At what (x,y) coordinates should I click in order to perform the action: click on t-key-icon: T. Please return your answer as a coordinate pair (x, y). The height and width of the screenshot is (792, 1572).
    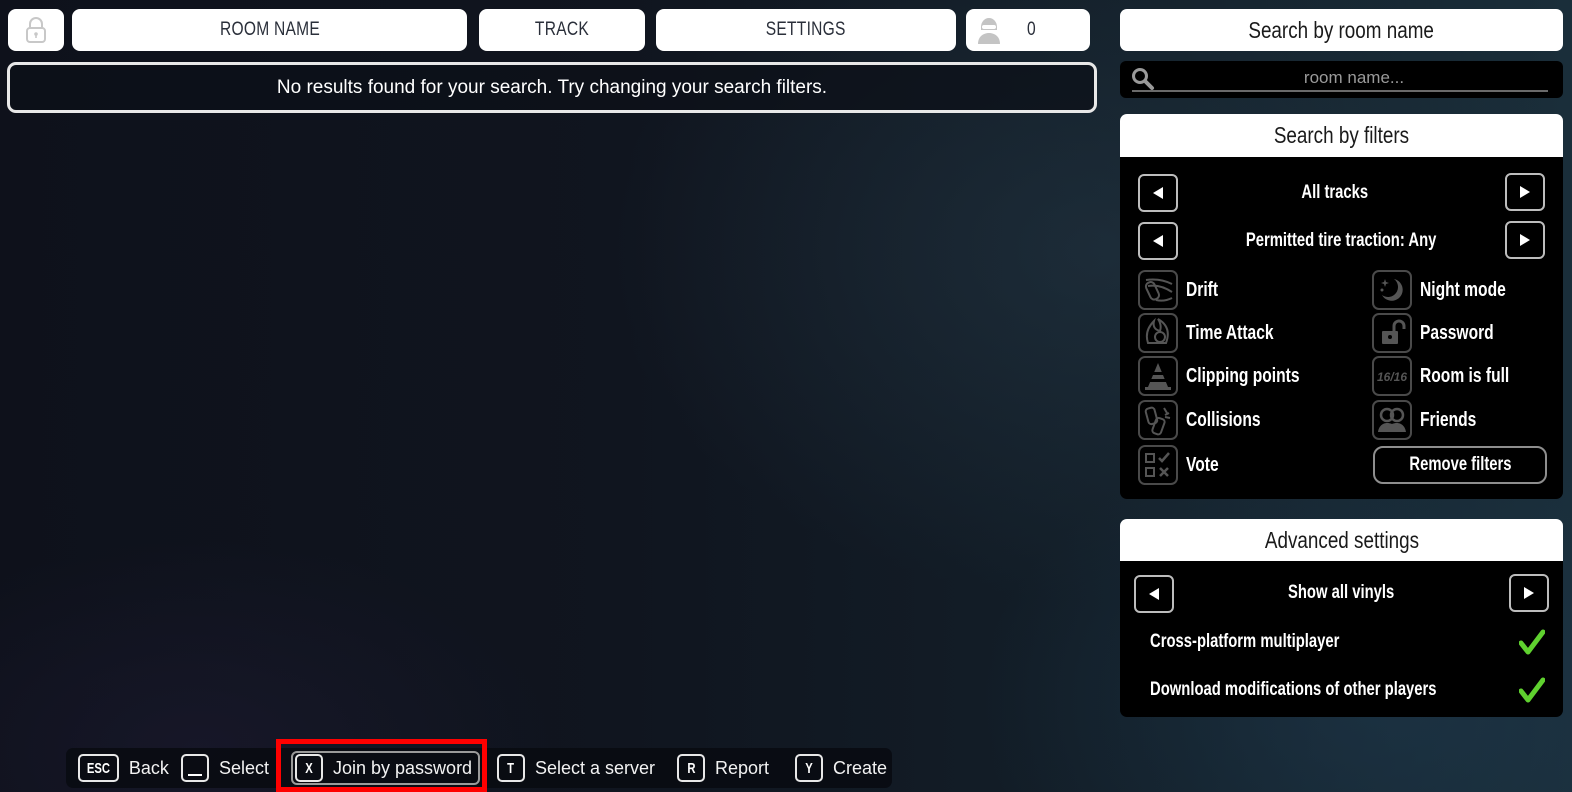
    Looking at the image, I should click on (511, 768).